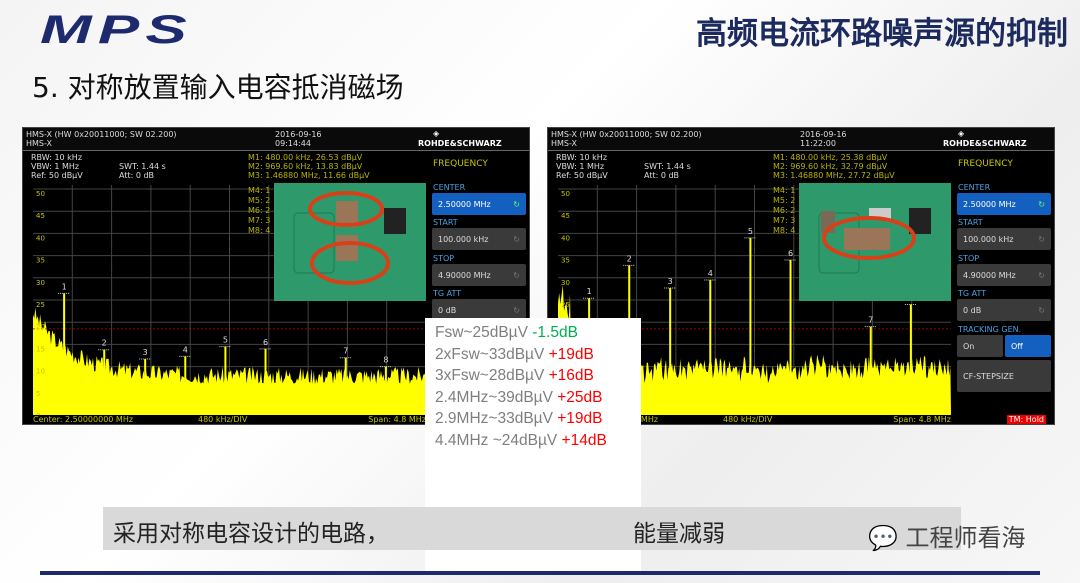 The width and height of the screenshot is (1080, 583). I want to click on delta-value: -1.5dB, so click(555, 332).